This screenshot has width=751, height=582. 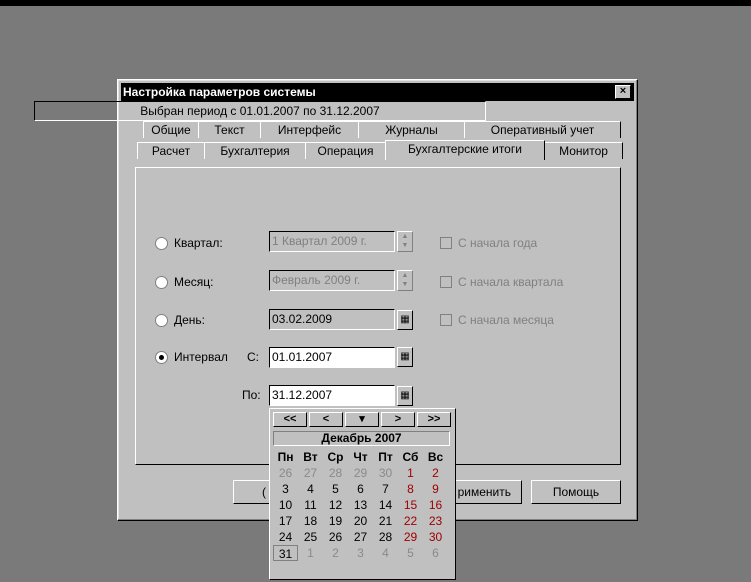 I want to click on weekday-label: Чт, so click(x=360, y=457).